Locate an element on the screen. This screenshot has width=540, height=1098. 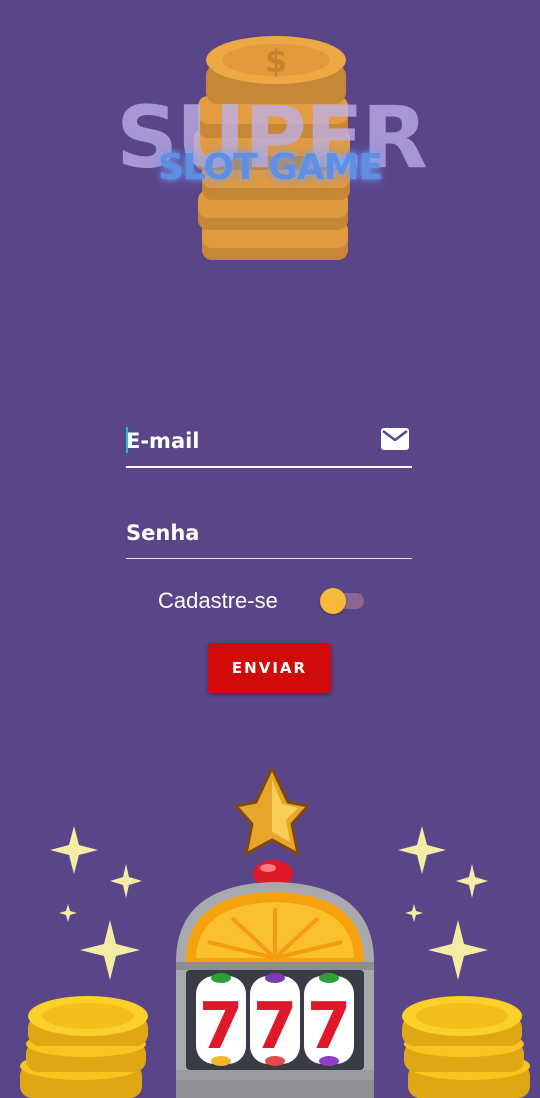
password-input is located at coordinates (246, 533).